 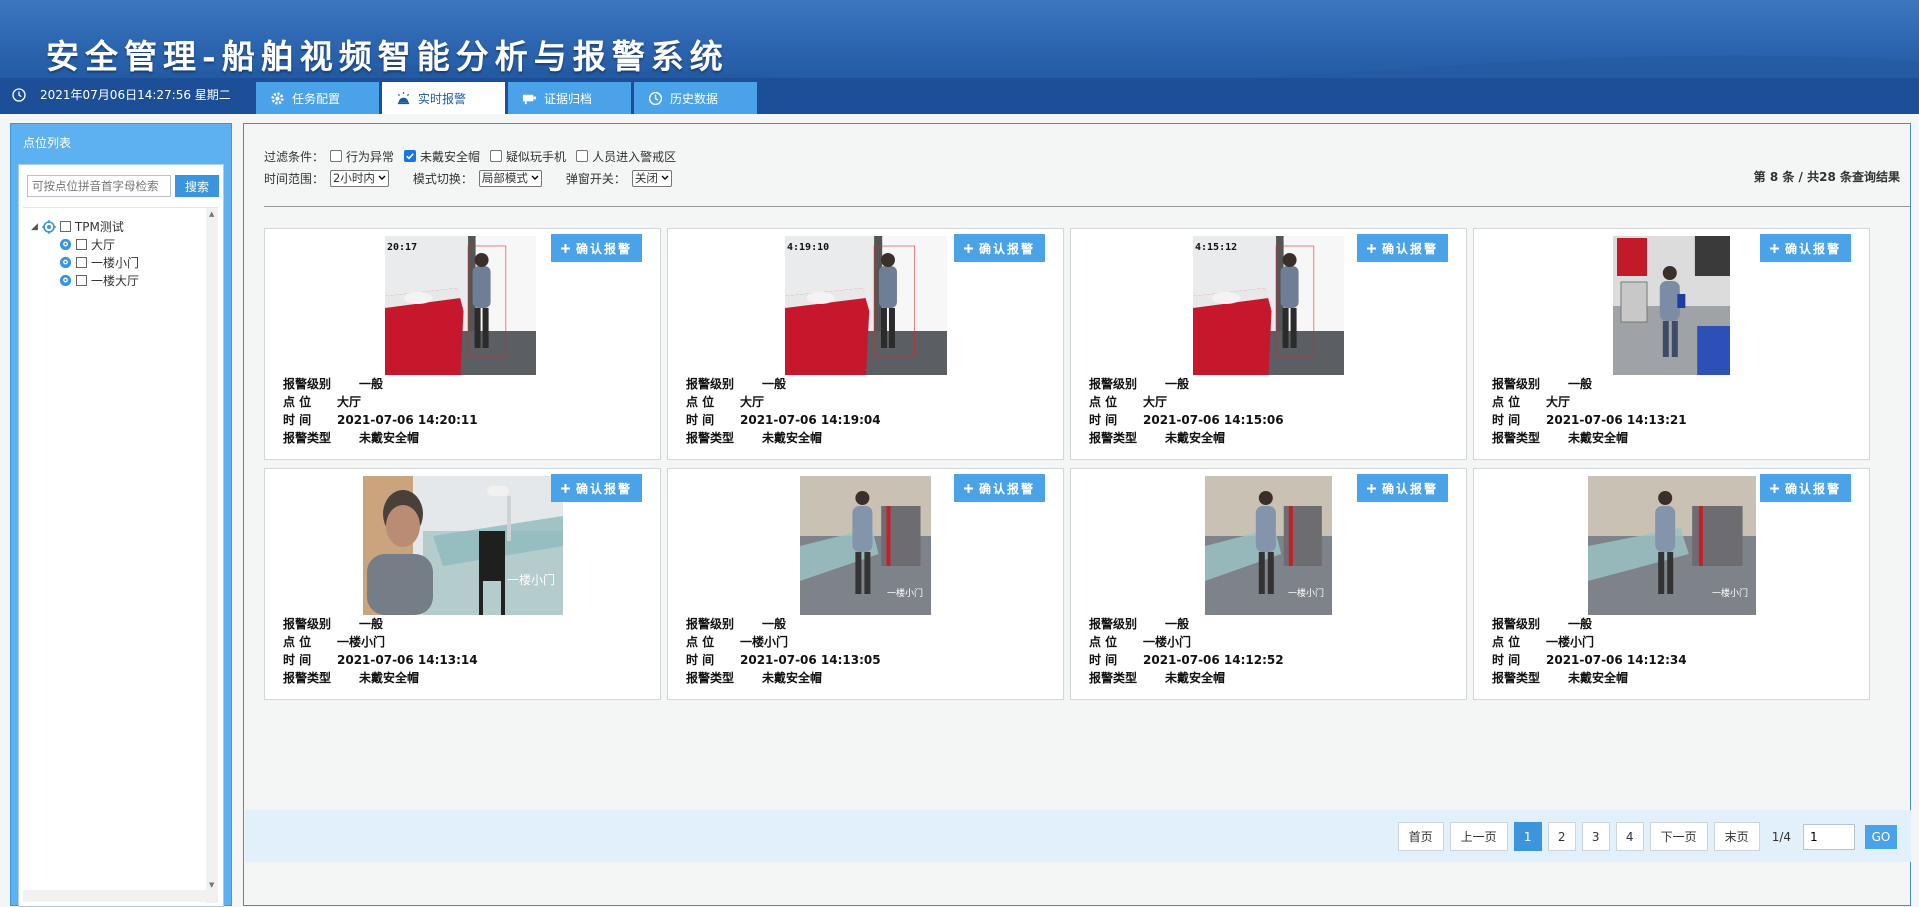 I want to click on scroll-down-arrow: ▼, so click(x=211, y=885).